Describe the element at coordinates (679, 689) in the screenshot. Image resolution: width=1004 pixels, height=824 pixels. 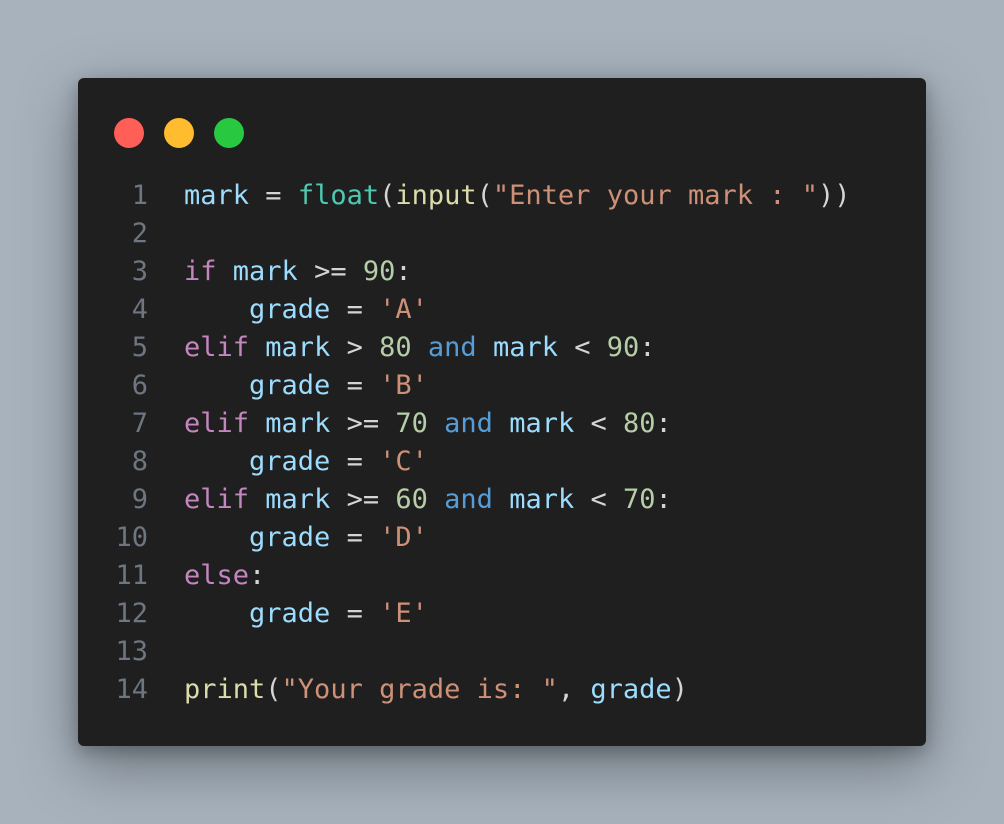
I see `code-token: )` at that location.